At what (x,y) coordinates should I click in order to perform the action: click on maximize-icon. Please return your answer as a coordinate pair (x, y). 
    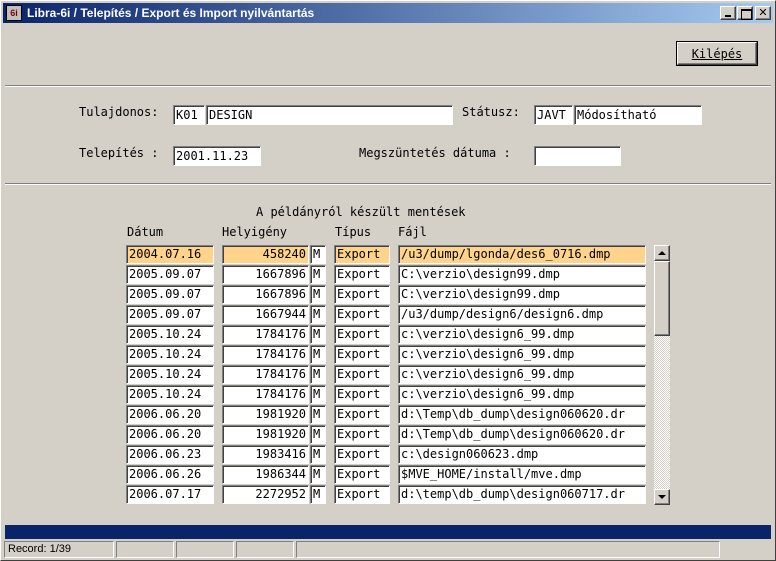
    Looking at the image, I should click on (745, 13).